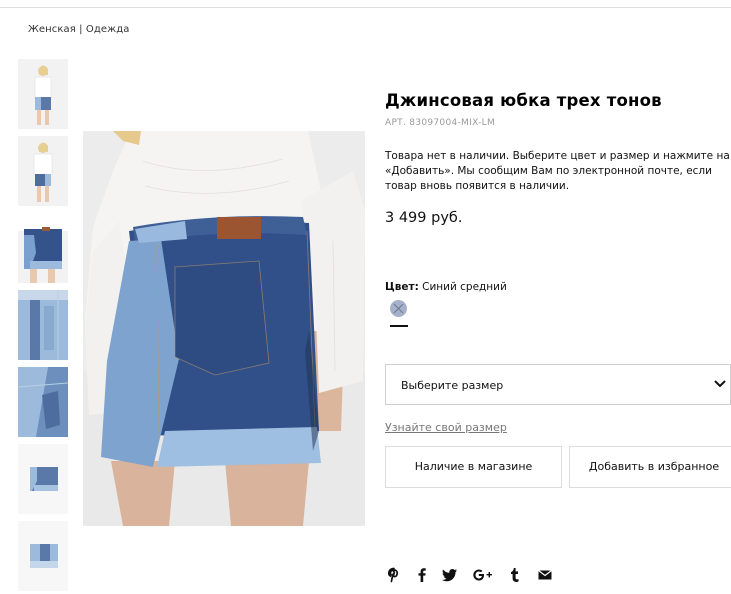 The height and width of the screenshot is (594, 731). Describe the element at coordinates (720, 384) in the screenshot. I see `chevron-down-icon` at that location.